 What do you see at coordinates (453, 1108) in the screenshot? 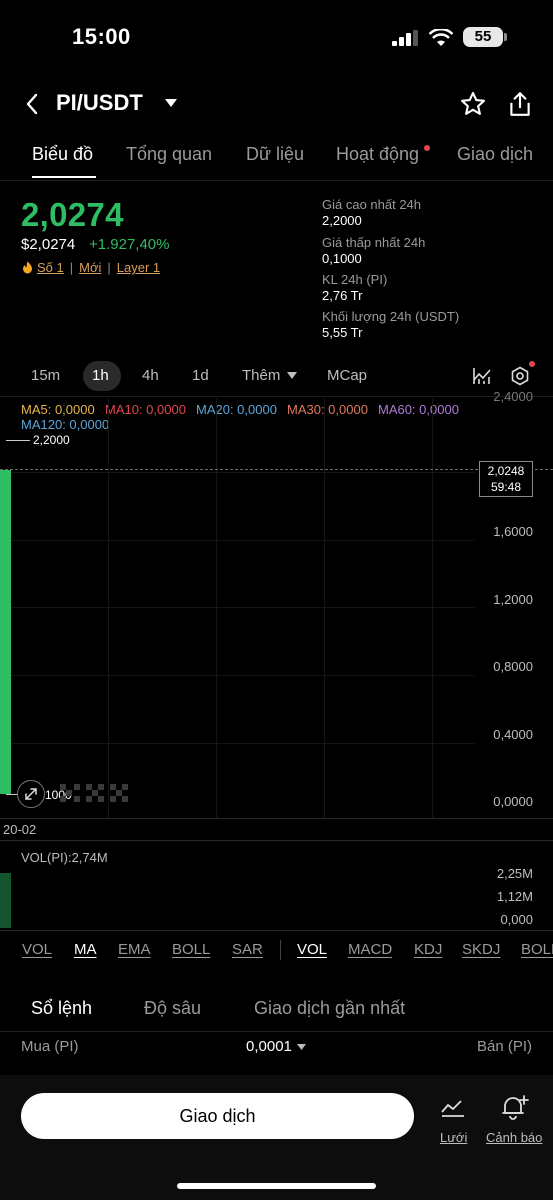
I see `grid-bot-icon` at bounding box center [453, 1108].